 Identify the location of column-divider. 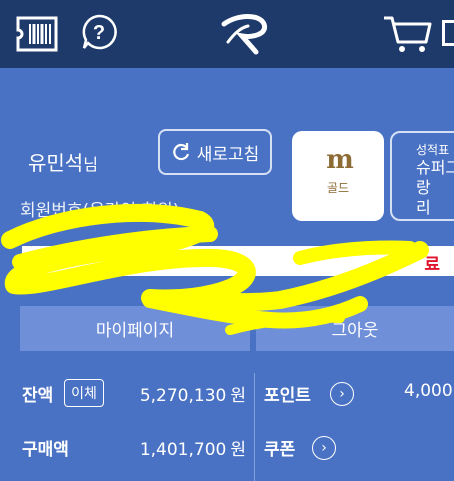
(254, 427).